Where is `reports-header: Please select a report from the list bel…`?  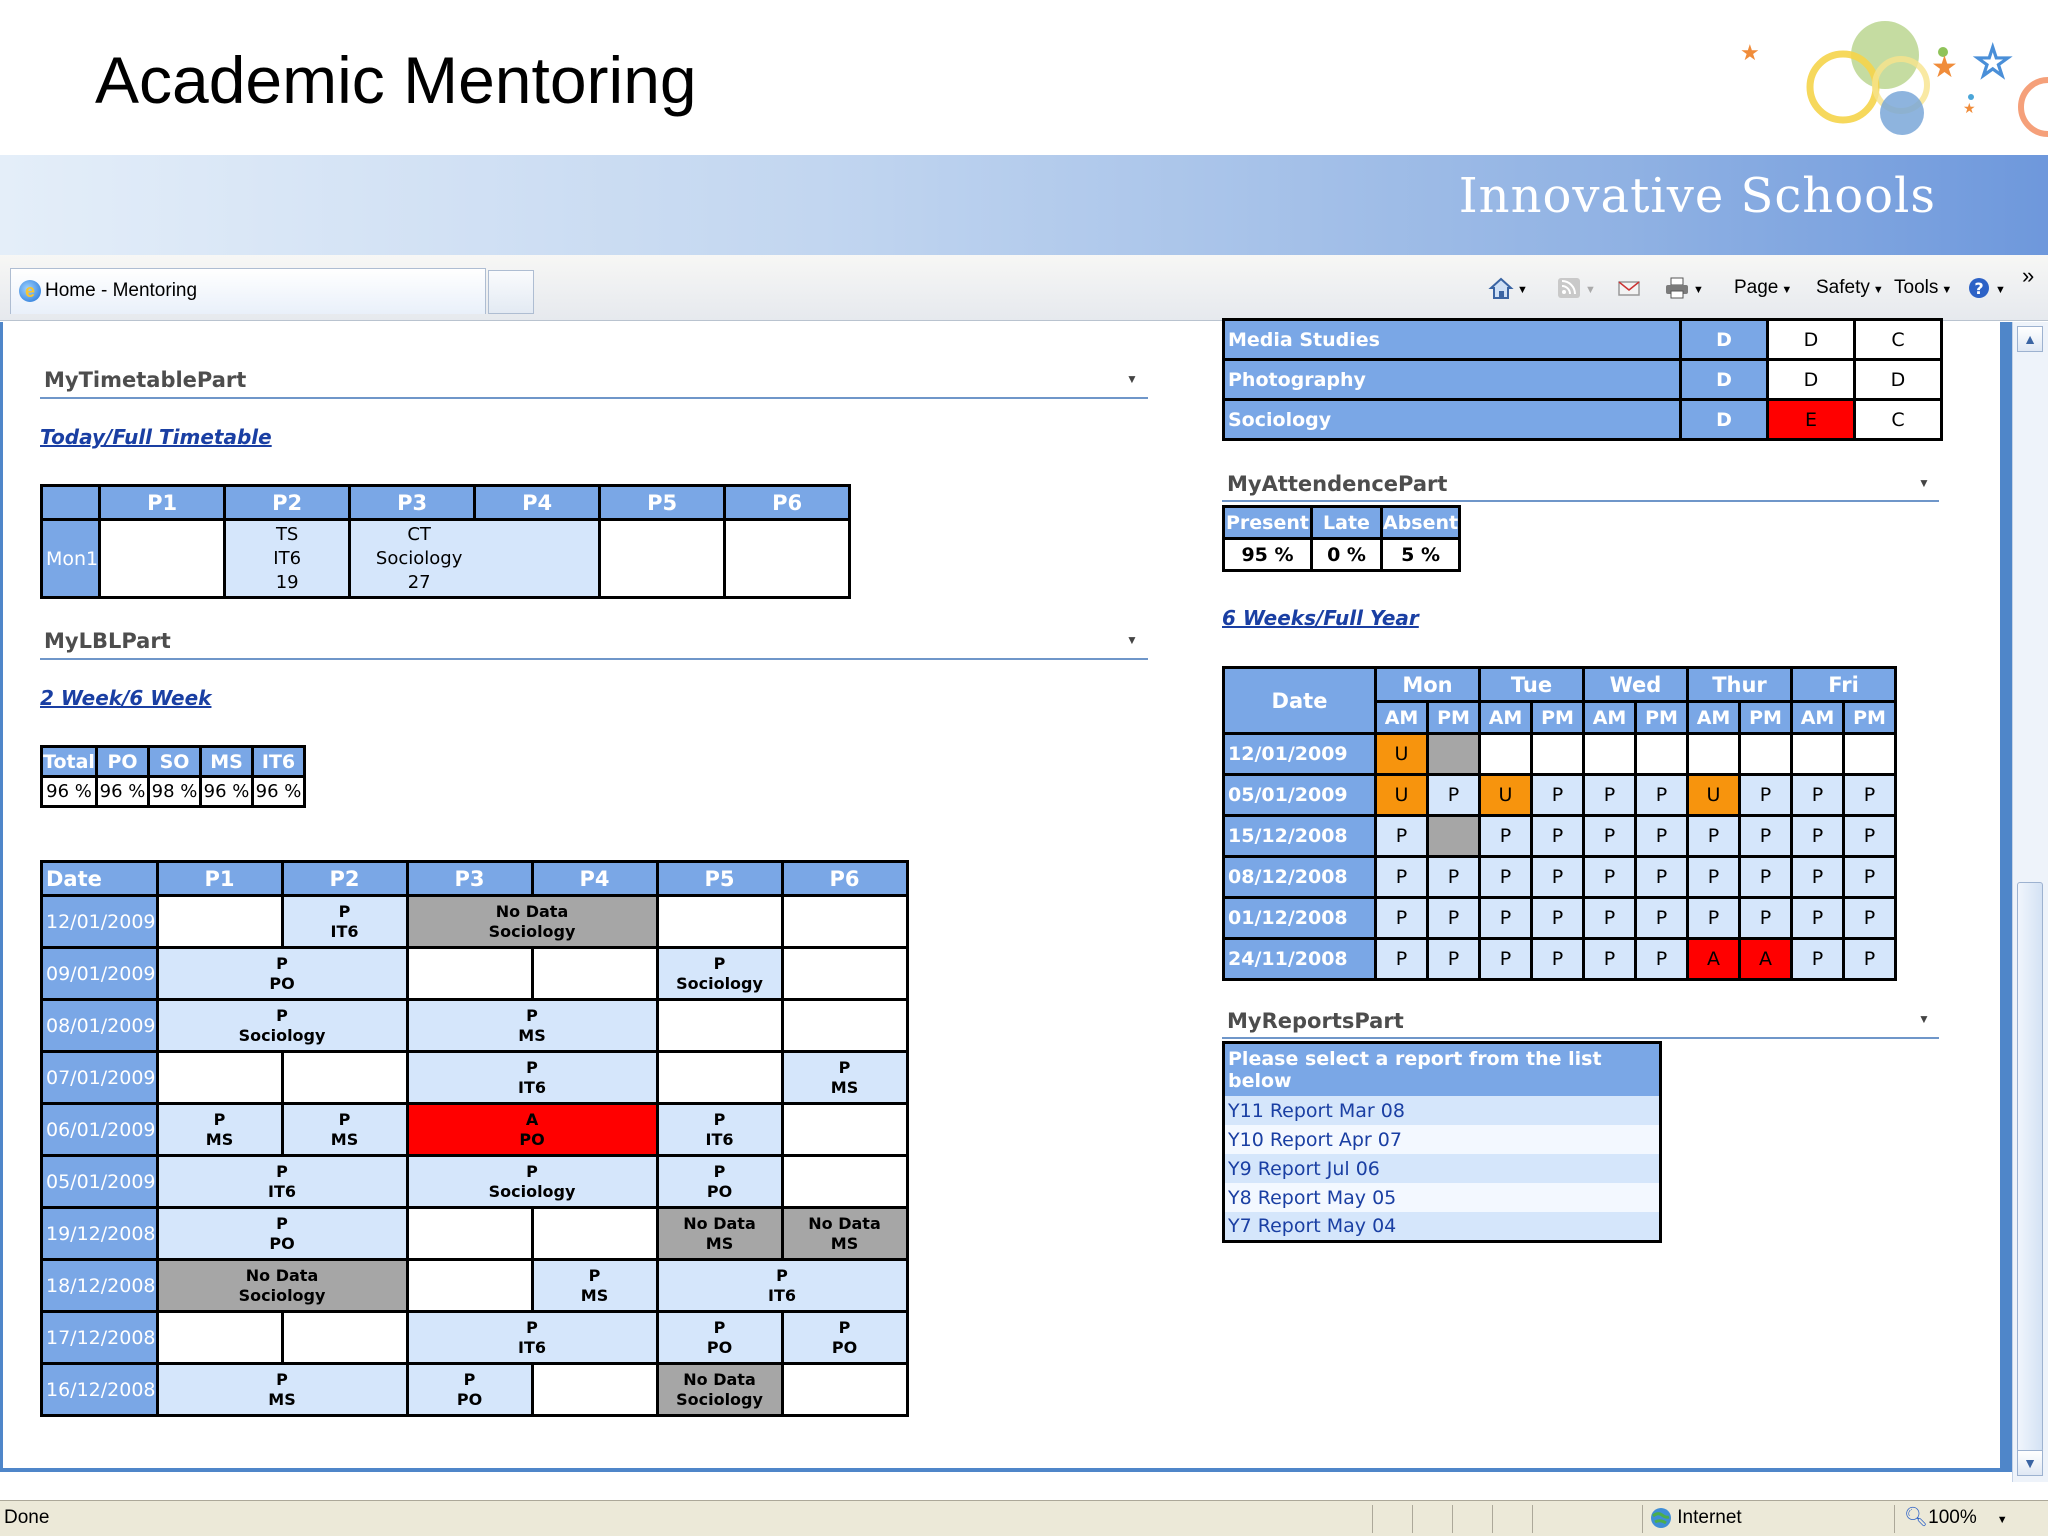 reports-header: Please select a report from the list bel… is located at coordinates (1442, 1069).